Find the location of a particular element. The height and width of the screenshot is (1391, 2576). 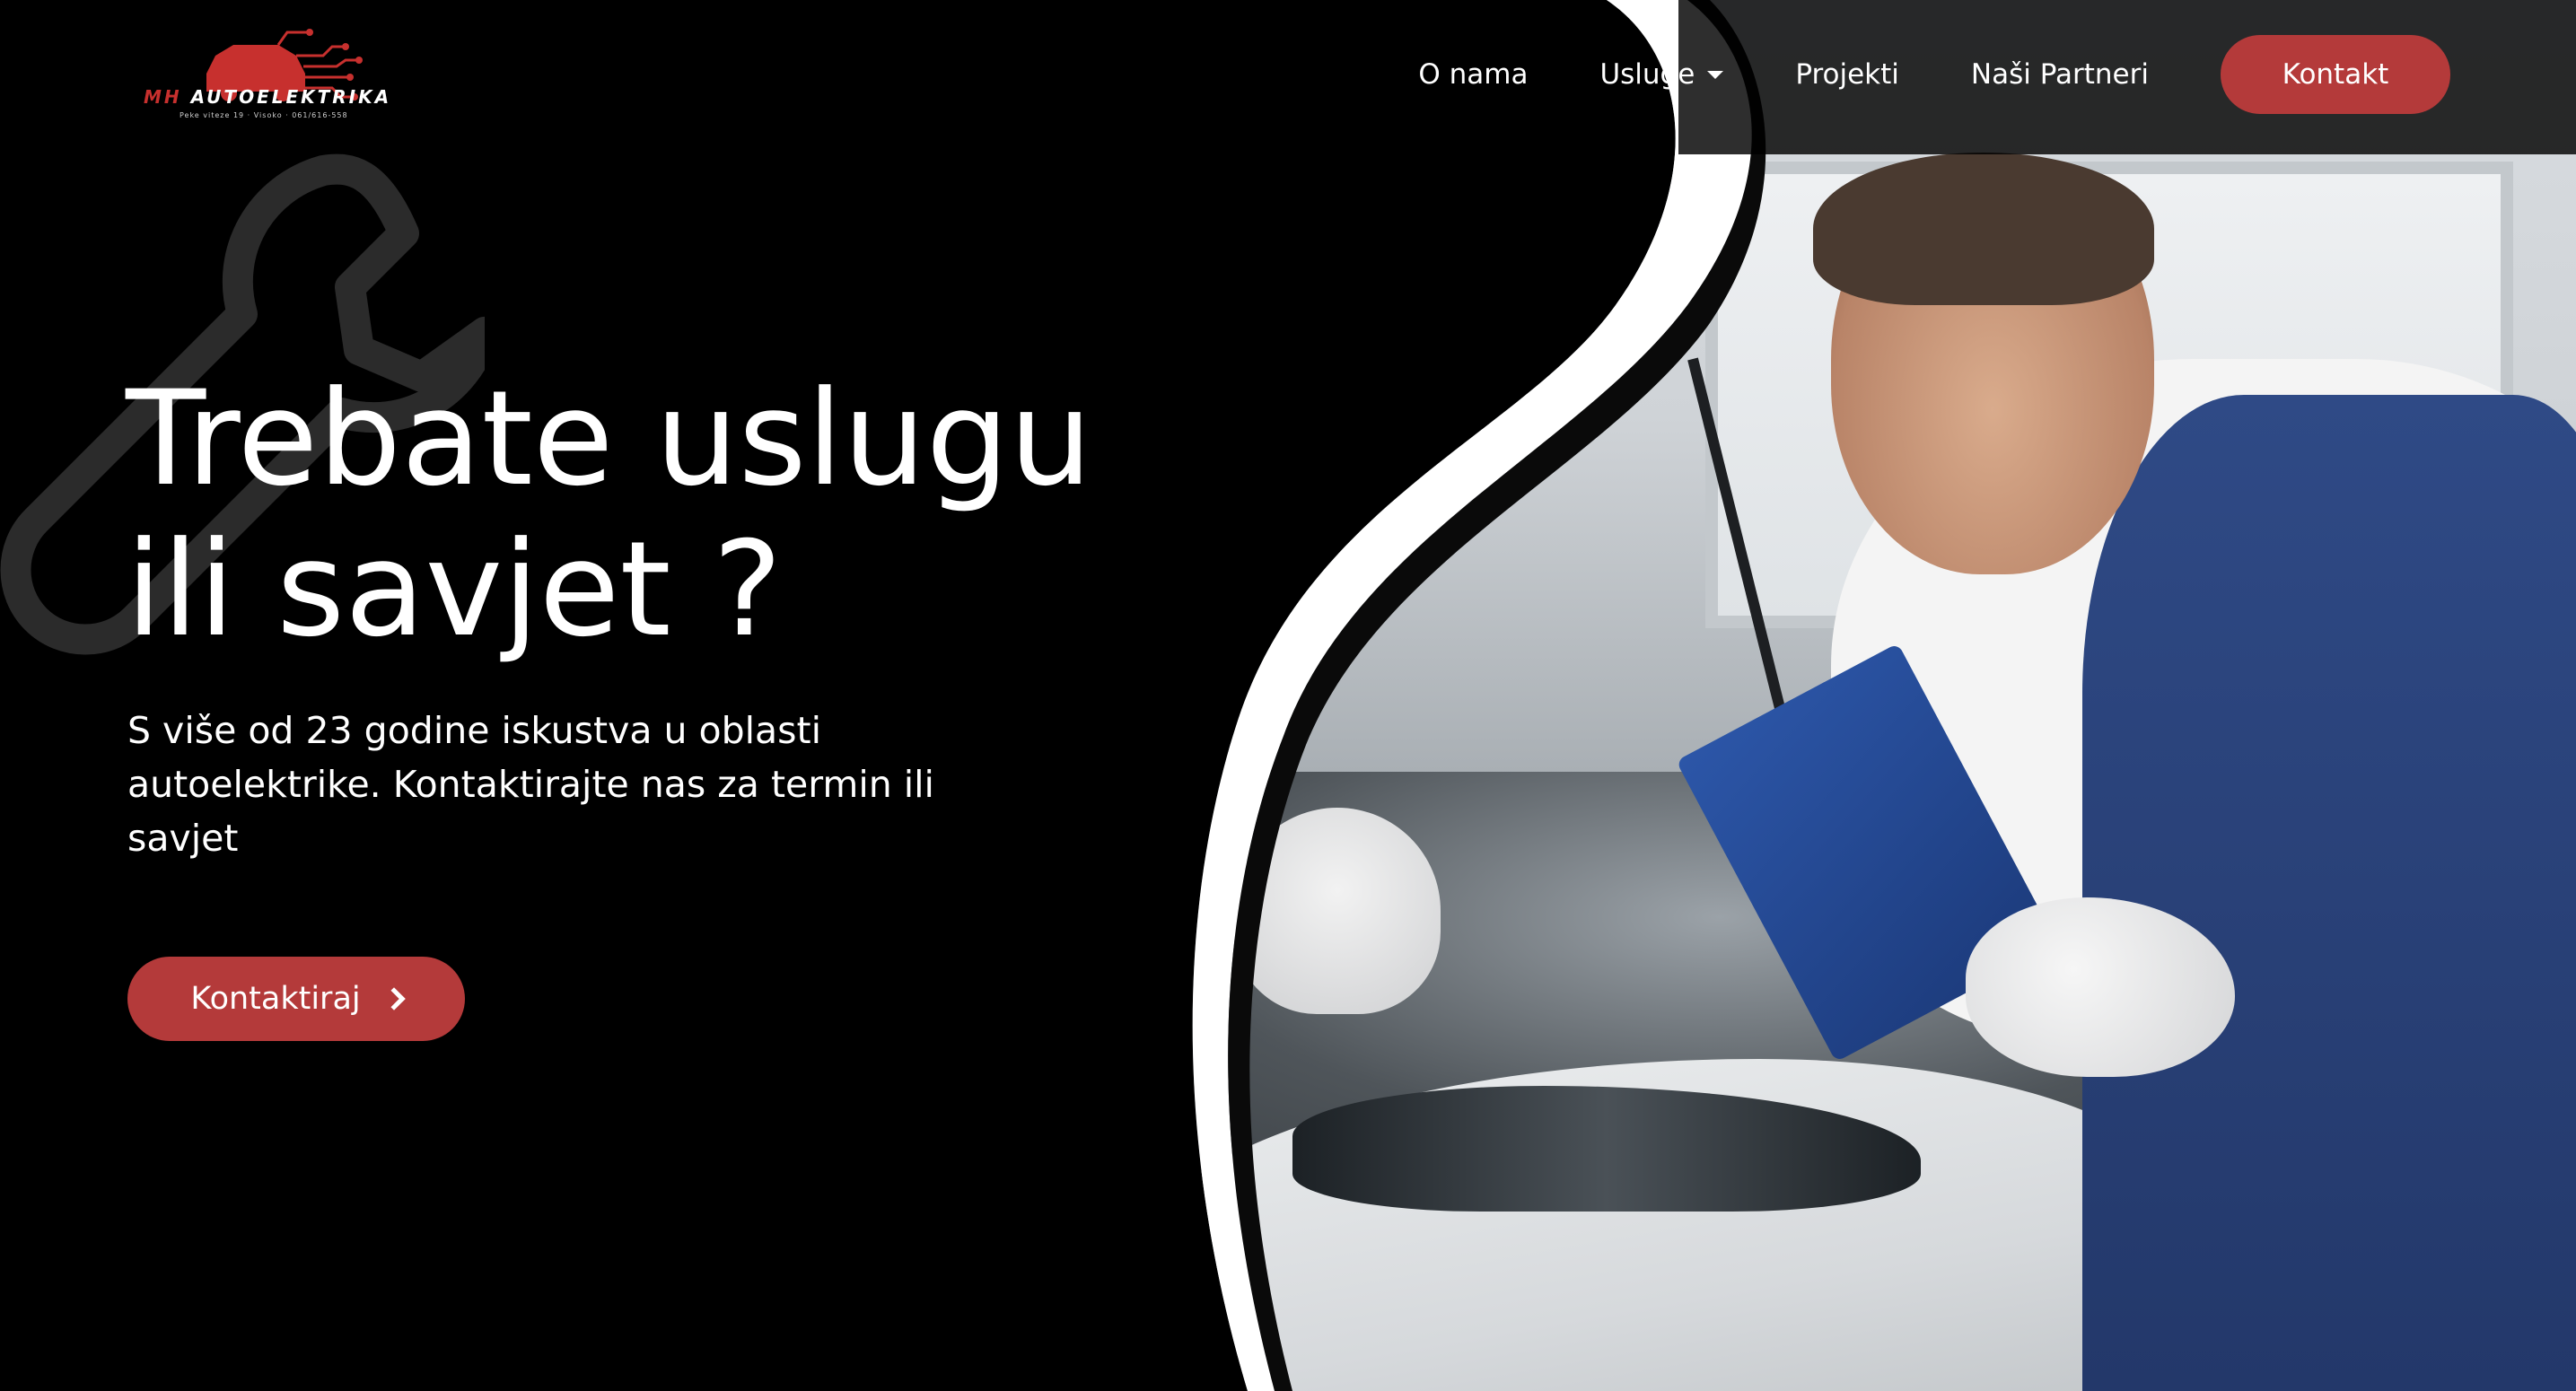

nav-item-label: Projekti is located at coordinates (1847, 74).